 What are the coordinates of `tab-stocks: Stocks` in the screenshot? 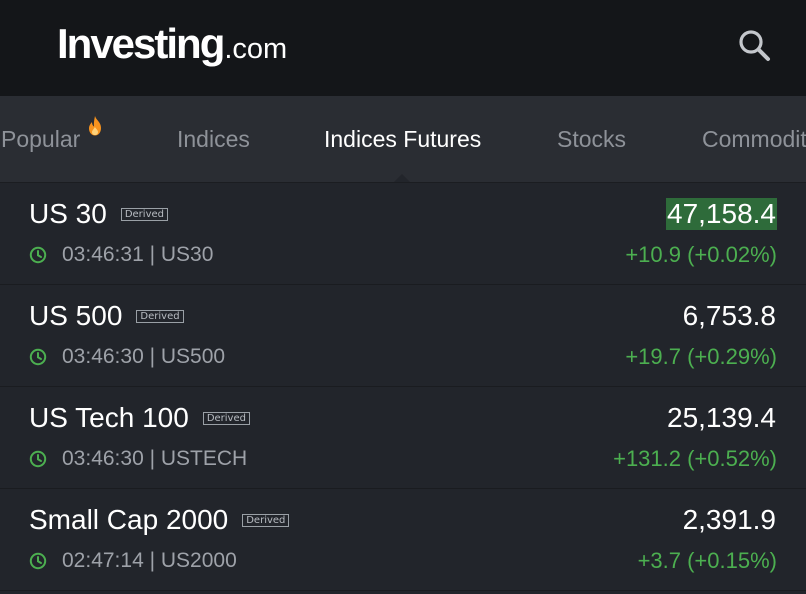 It's located at (591, 139).